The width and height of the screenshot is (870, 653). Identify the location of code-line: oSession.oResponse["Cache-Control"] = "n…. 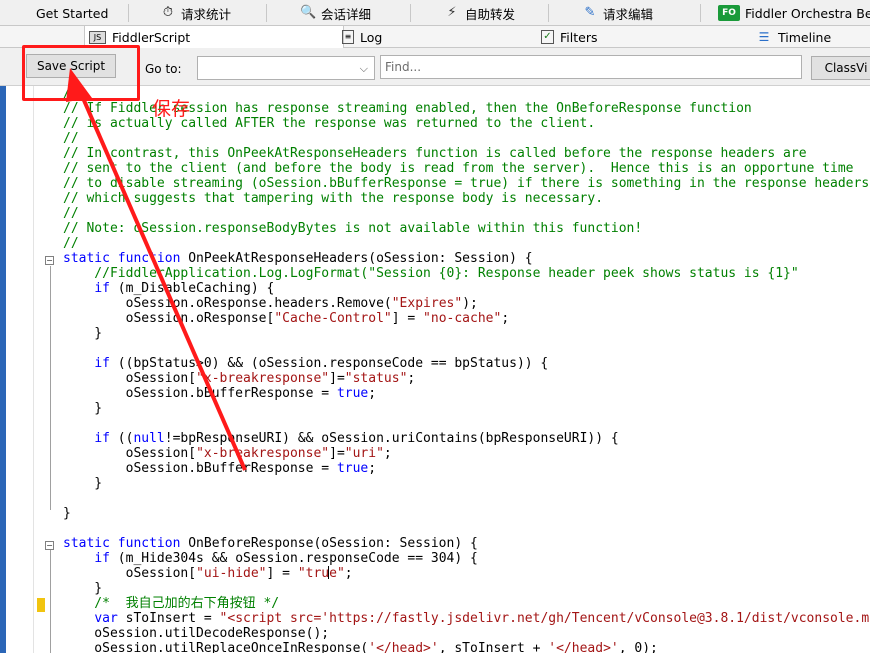
(466, 318).